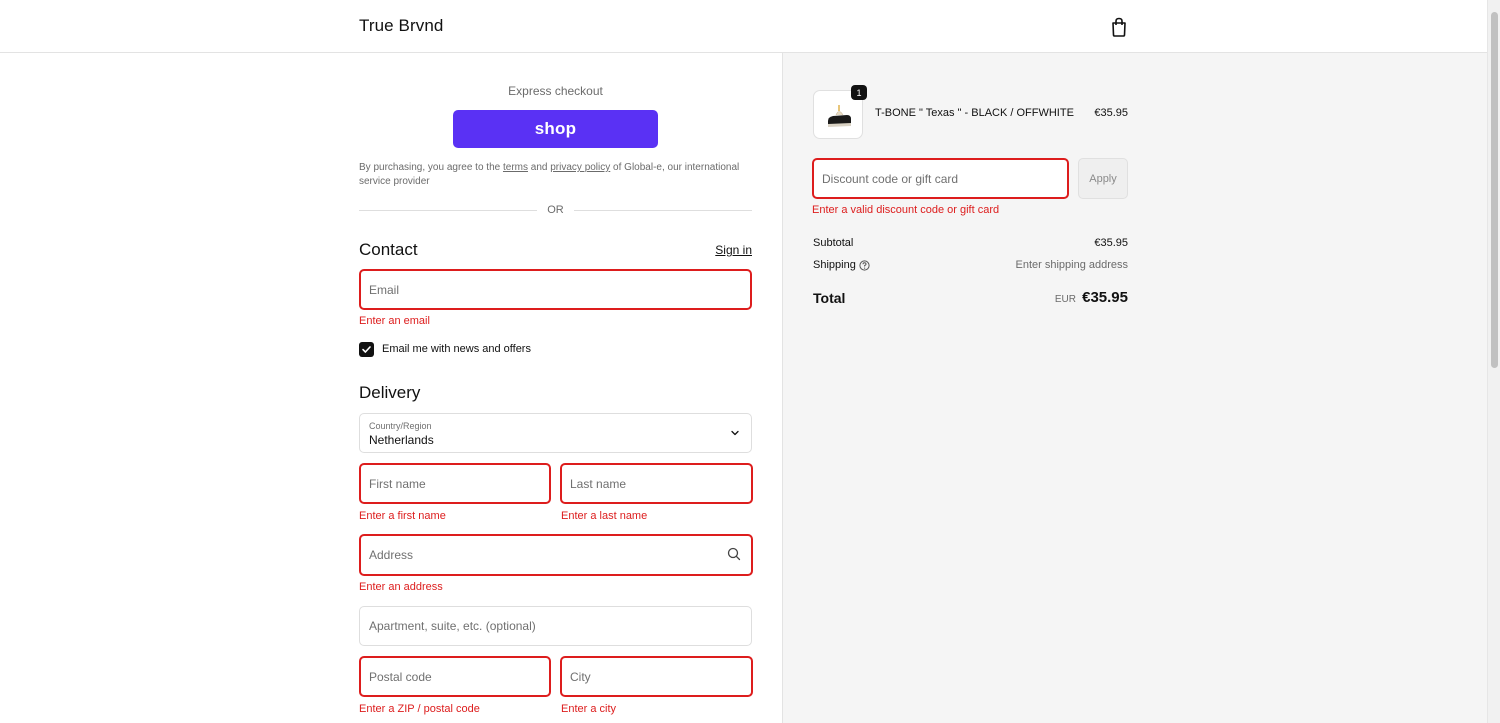 The image size is (1500, 723). What do you see at coordinates (1071, 265) in the screenshot?
I see `shipping-value: Enter shipping address` at bounding box center [1071, 265].